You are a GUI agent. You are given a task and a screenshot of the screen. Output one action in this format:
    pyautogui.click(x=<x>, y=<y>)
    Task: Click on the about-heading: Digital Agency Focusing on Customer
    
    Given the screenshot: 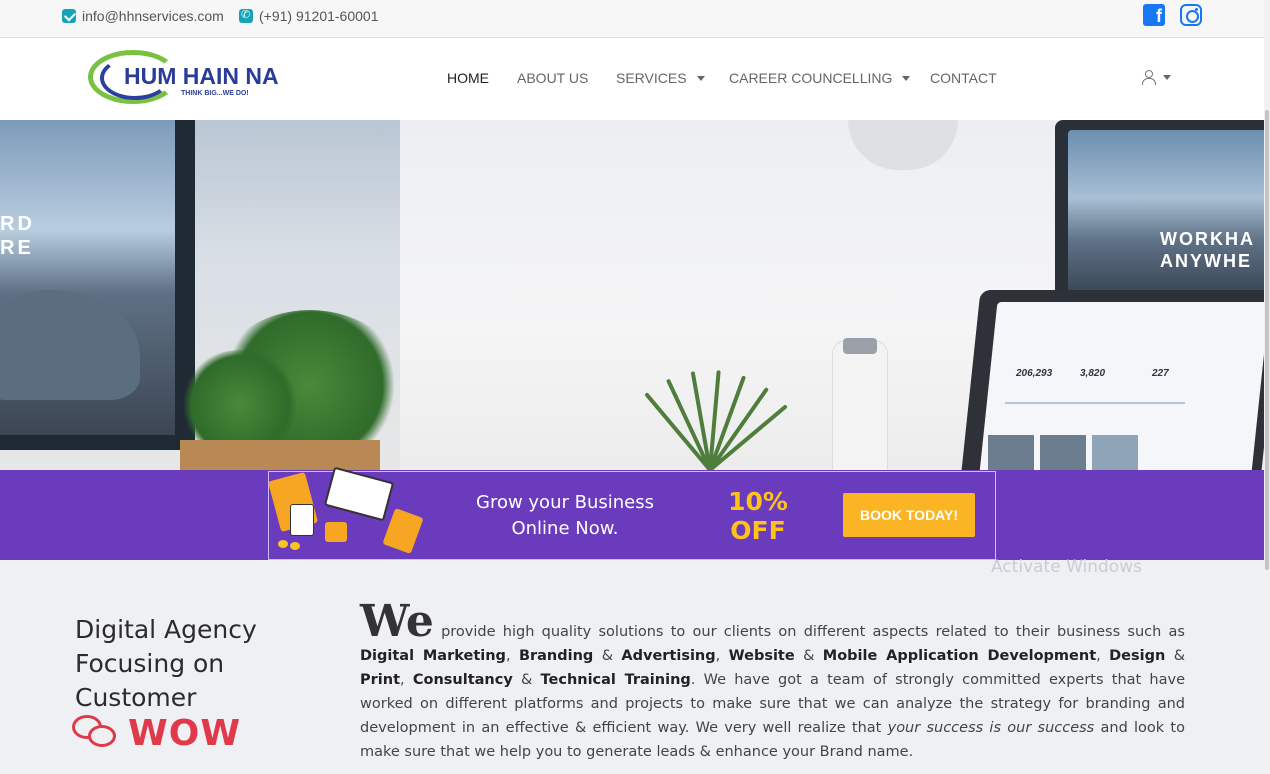 What is the action you would take?
    pyautogui.click(x=166, y=663)
    